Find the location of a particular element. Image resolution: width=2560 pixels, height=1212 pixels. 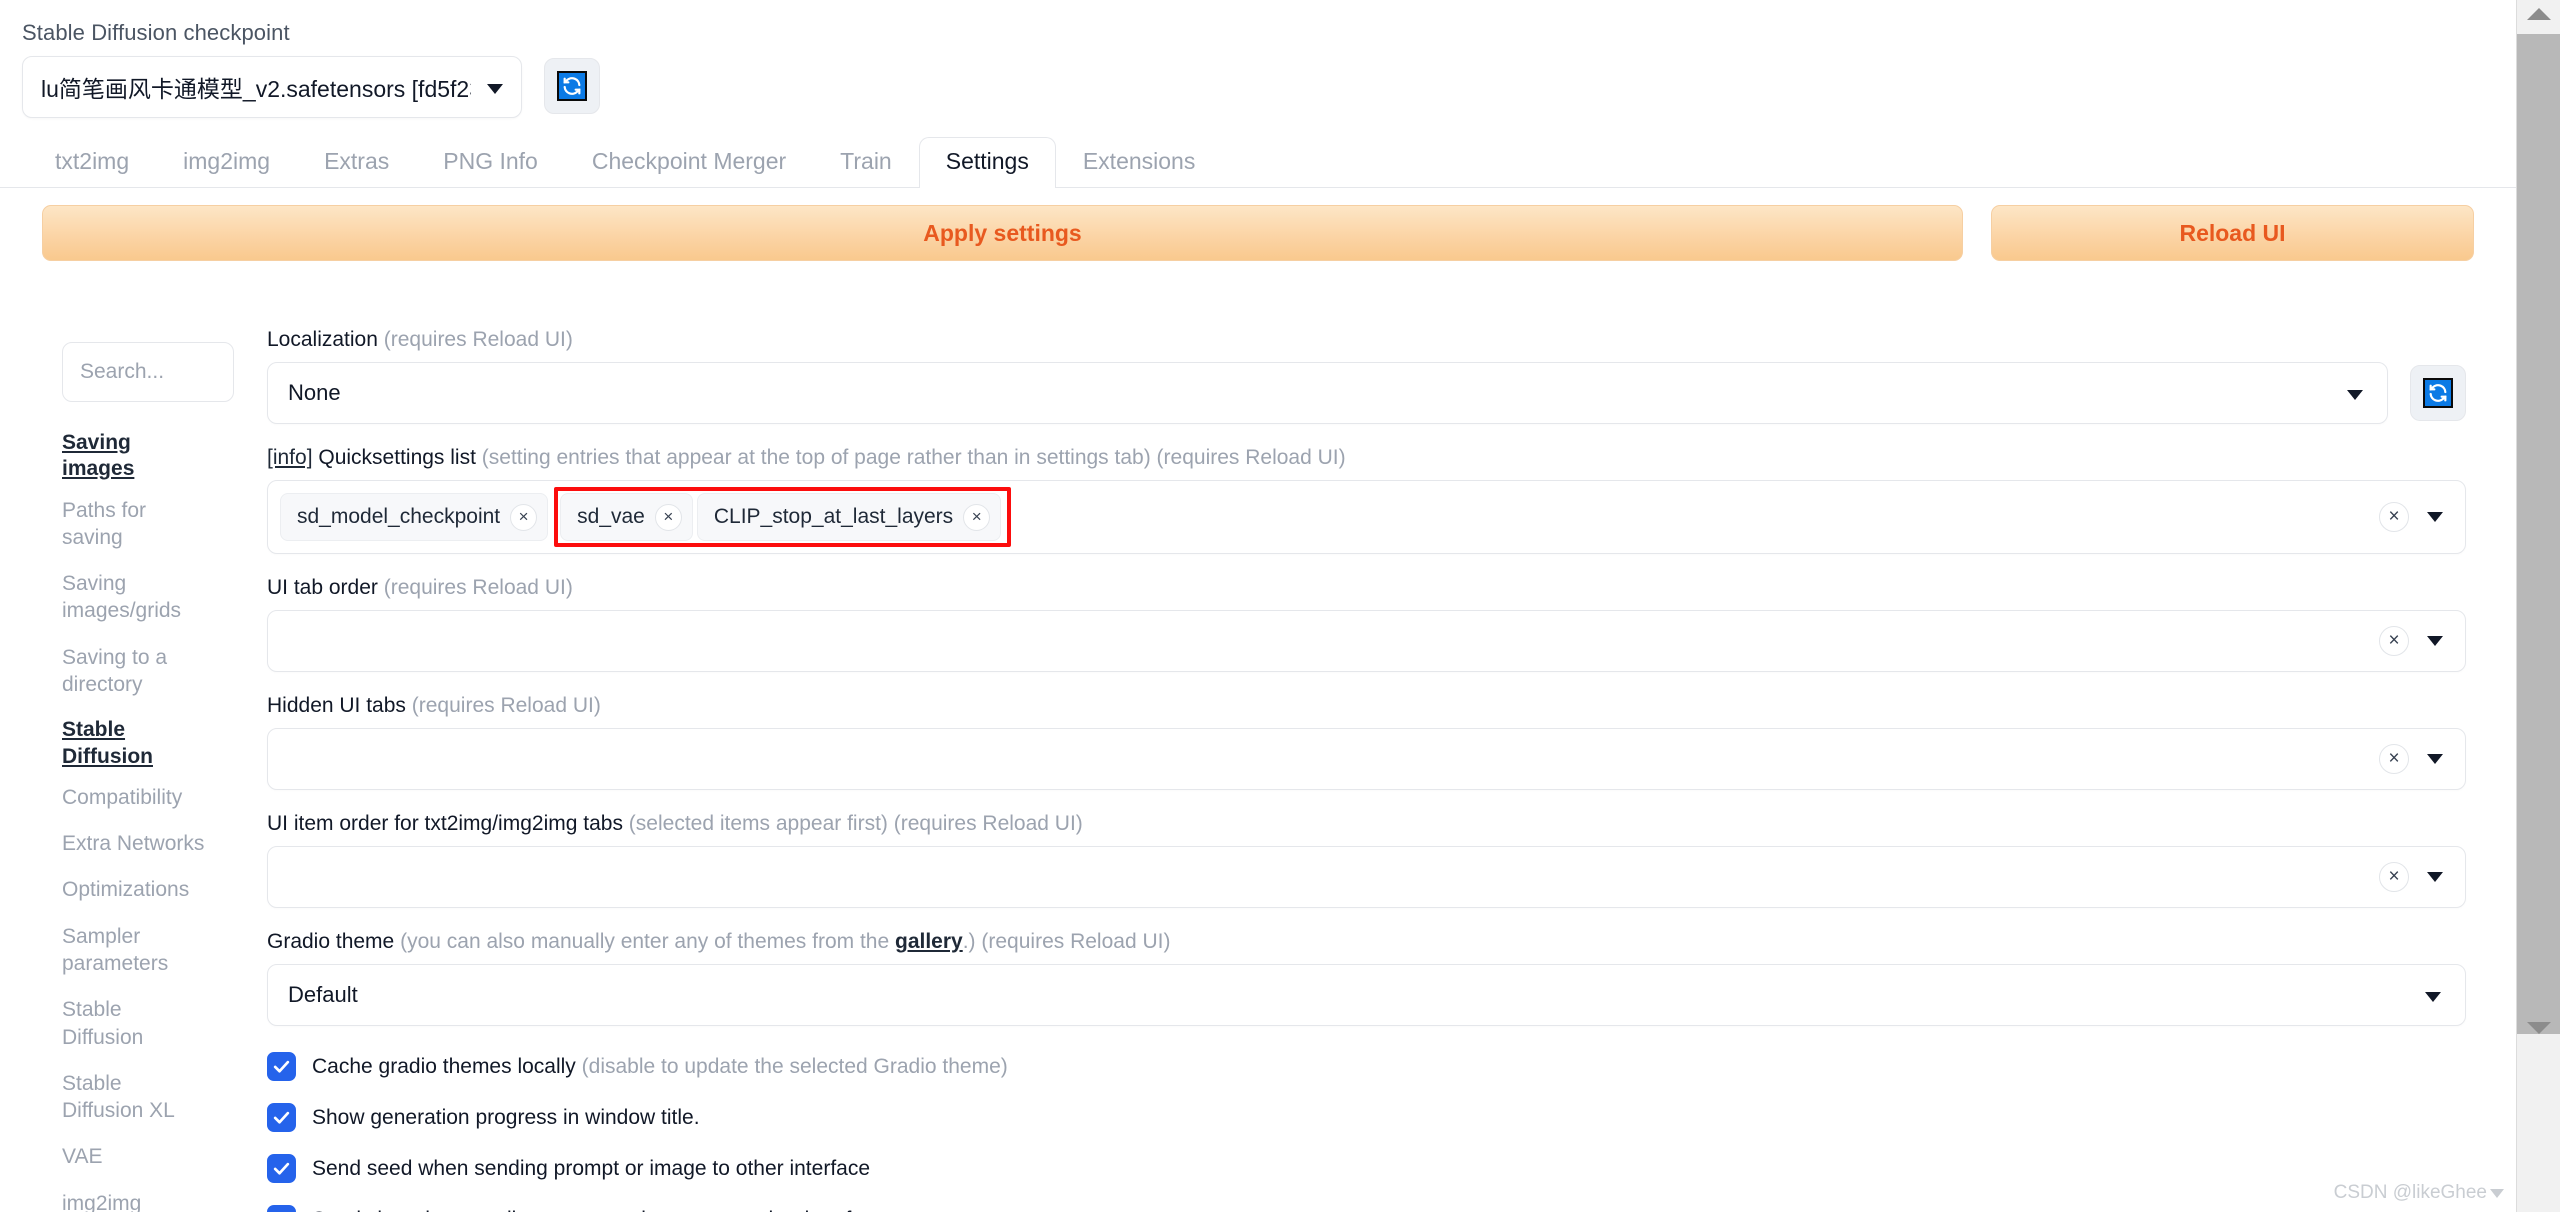

field-localization: Localization (requires Reload UI) None is located at coordinates (1366, 376).